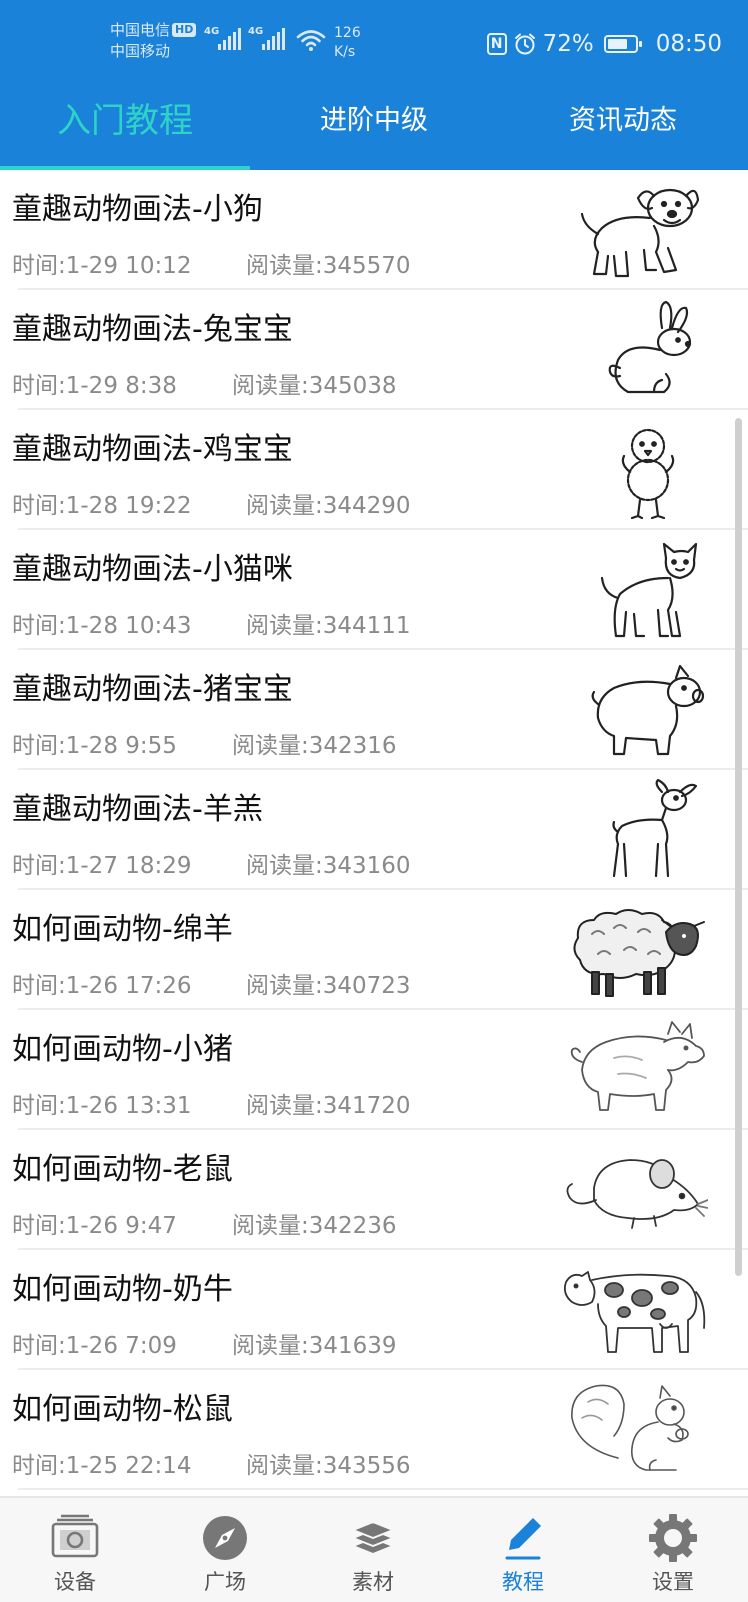  I want to click on article-time: 时间:1-25 22:14, so click(102, 1466).